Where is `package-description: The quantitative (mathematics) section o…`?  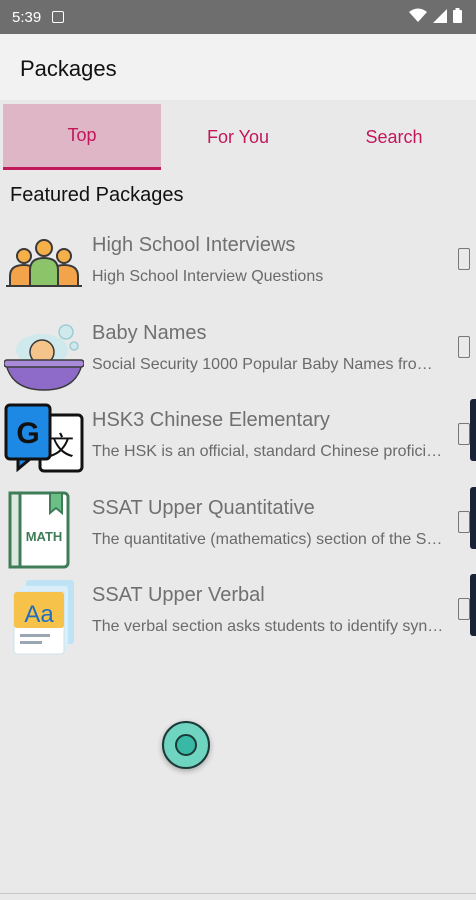
package-description: The quantitative (mathematics) section o… is located at coordinates (268, 539).